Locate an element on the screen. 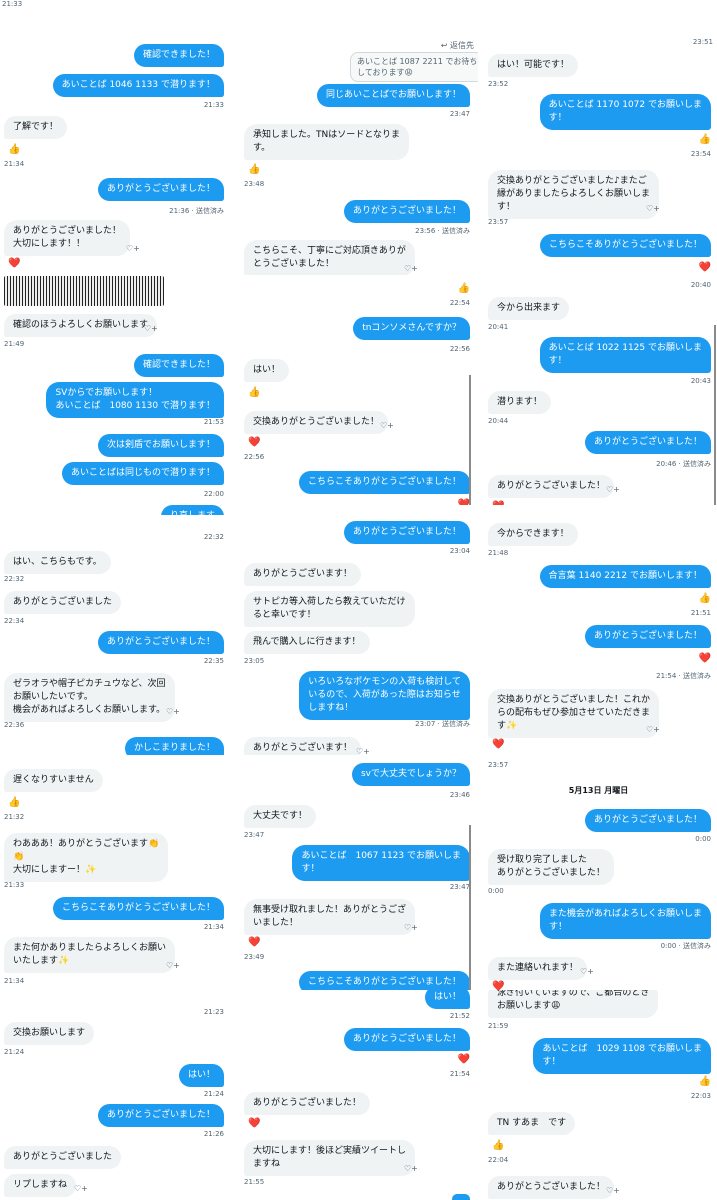  received-message-bubble: 大丈夫です！ is located at coordinates (280, 816).